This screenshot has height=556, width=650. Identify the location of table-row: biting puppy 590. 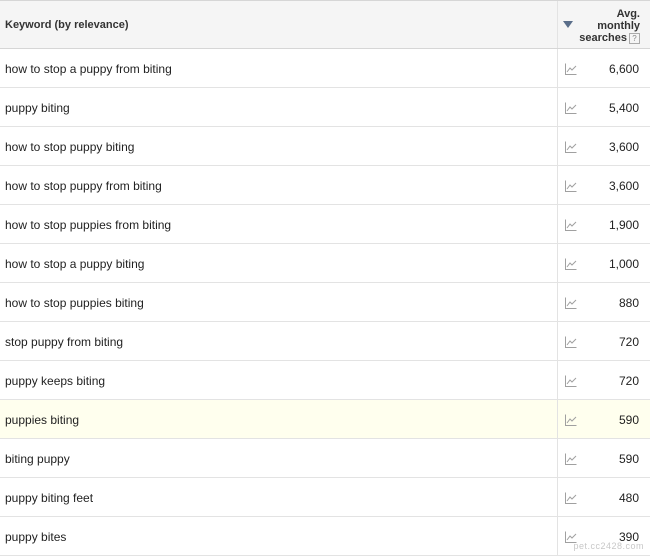
(325, 458).